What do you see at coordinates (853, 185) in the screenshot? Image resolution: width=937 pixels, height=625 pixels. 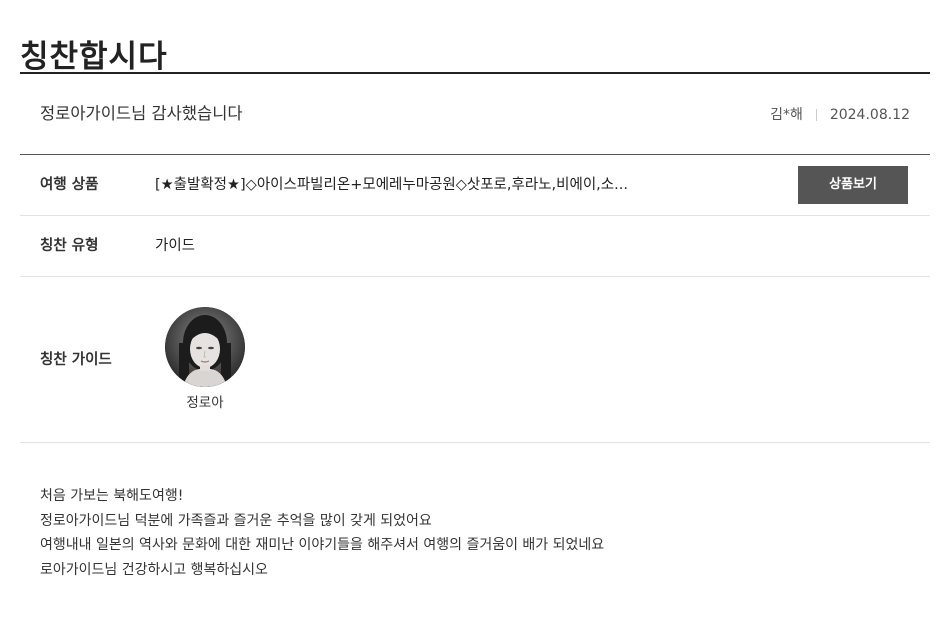 I see `view-product-button: 상품보기` at bounding box center [853, 185].